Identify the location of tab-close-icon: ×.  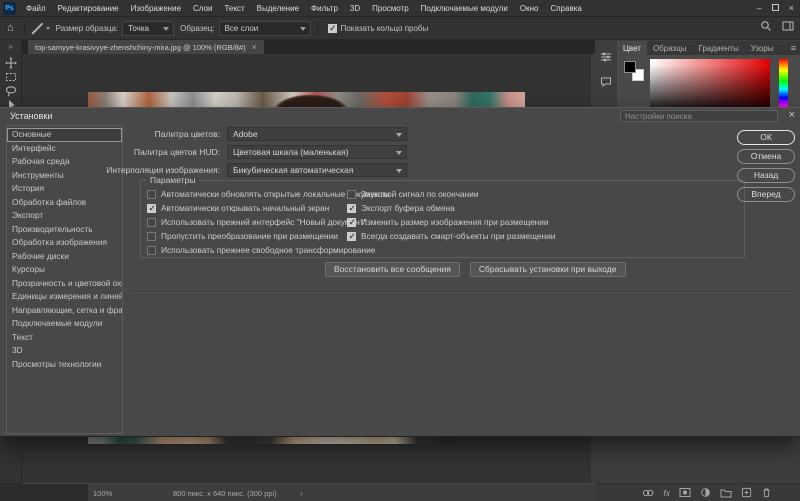
(254, 47).